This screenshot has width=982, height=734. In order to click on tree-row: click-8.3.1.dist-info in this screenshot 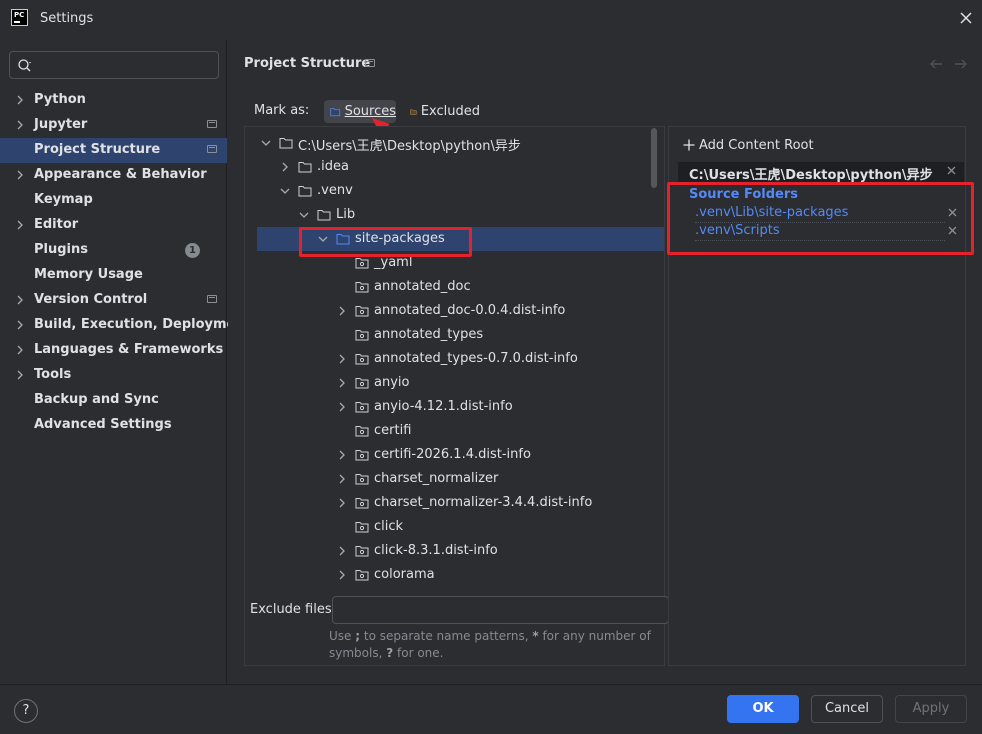, I will do `click(454, 551)`.